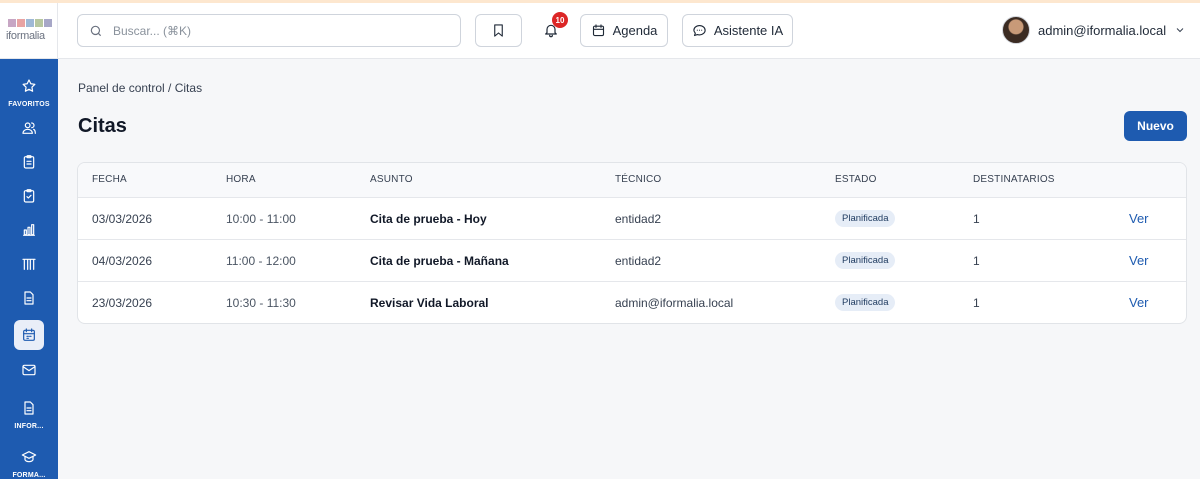 This screenshot has width=1200, height=479. What do you see at coordinates (25, 36) in the screenshot?
I see `logo-text: iformalia` at bounding box center [25, 36].